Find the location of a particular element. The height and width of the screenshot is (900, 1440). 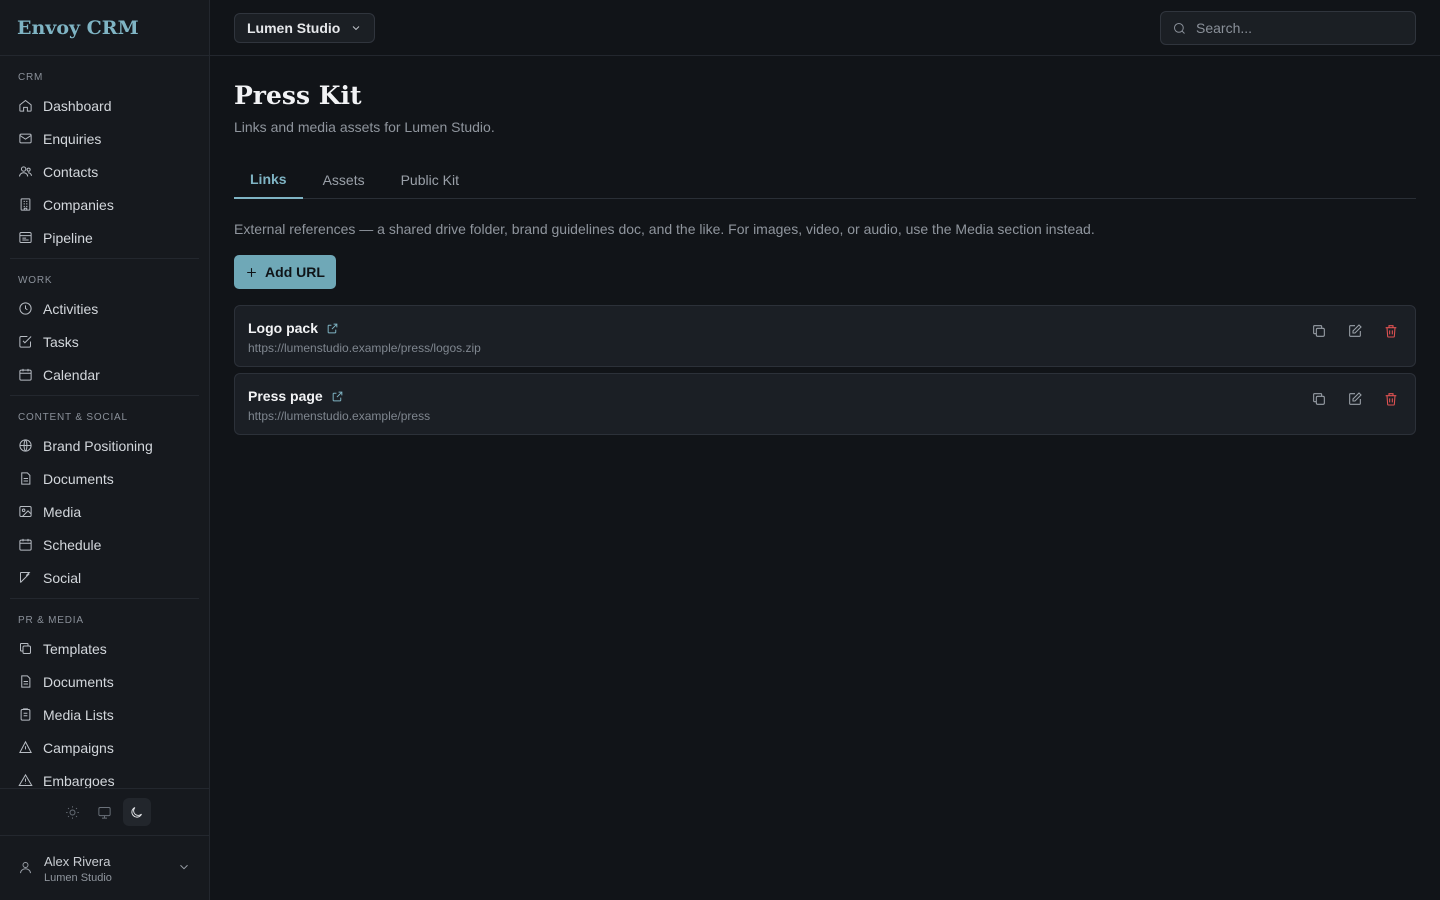

user-menu: Alex Rivera Lumen Studio is located at coordinates (104, 868).